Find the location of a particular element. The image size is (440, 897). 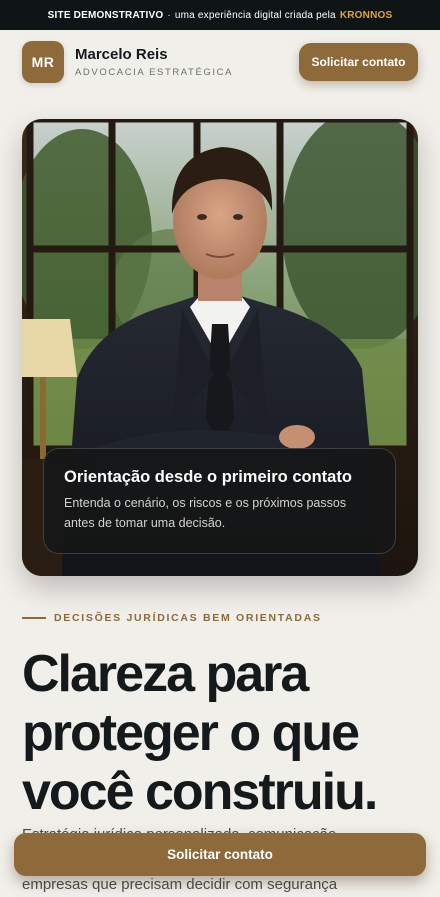

banner-brand: KRONNOS is located at coordinates (366, 15).